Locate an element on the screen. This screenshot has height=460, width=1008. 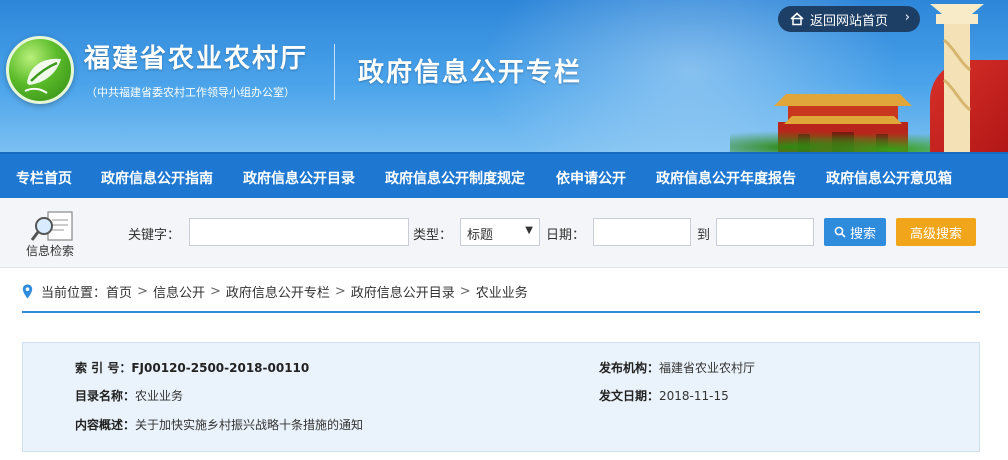
type-select-value: 标题 is located at coordinates (480, 235).